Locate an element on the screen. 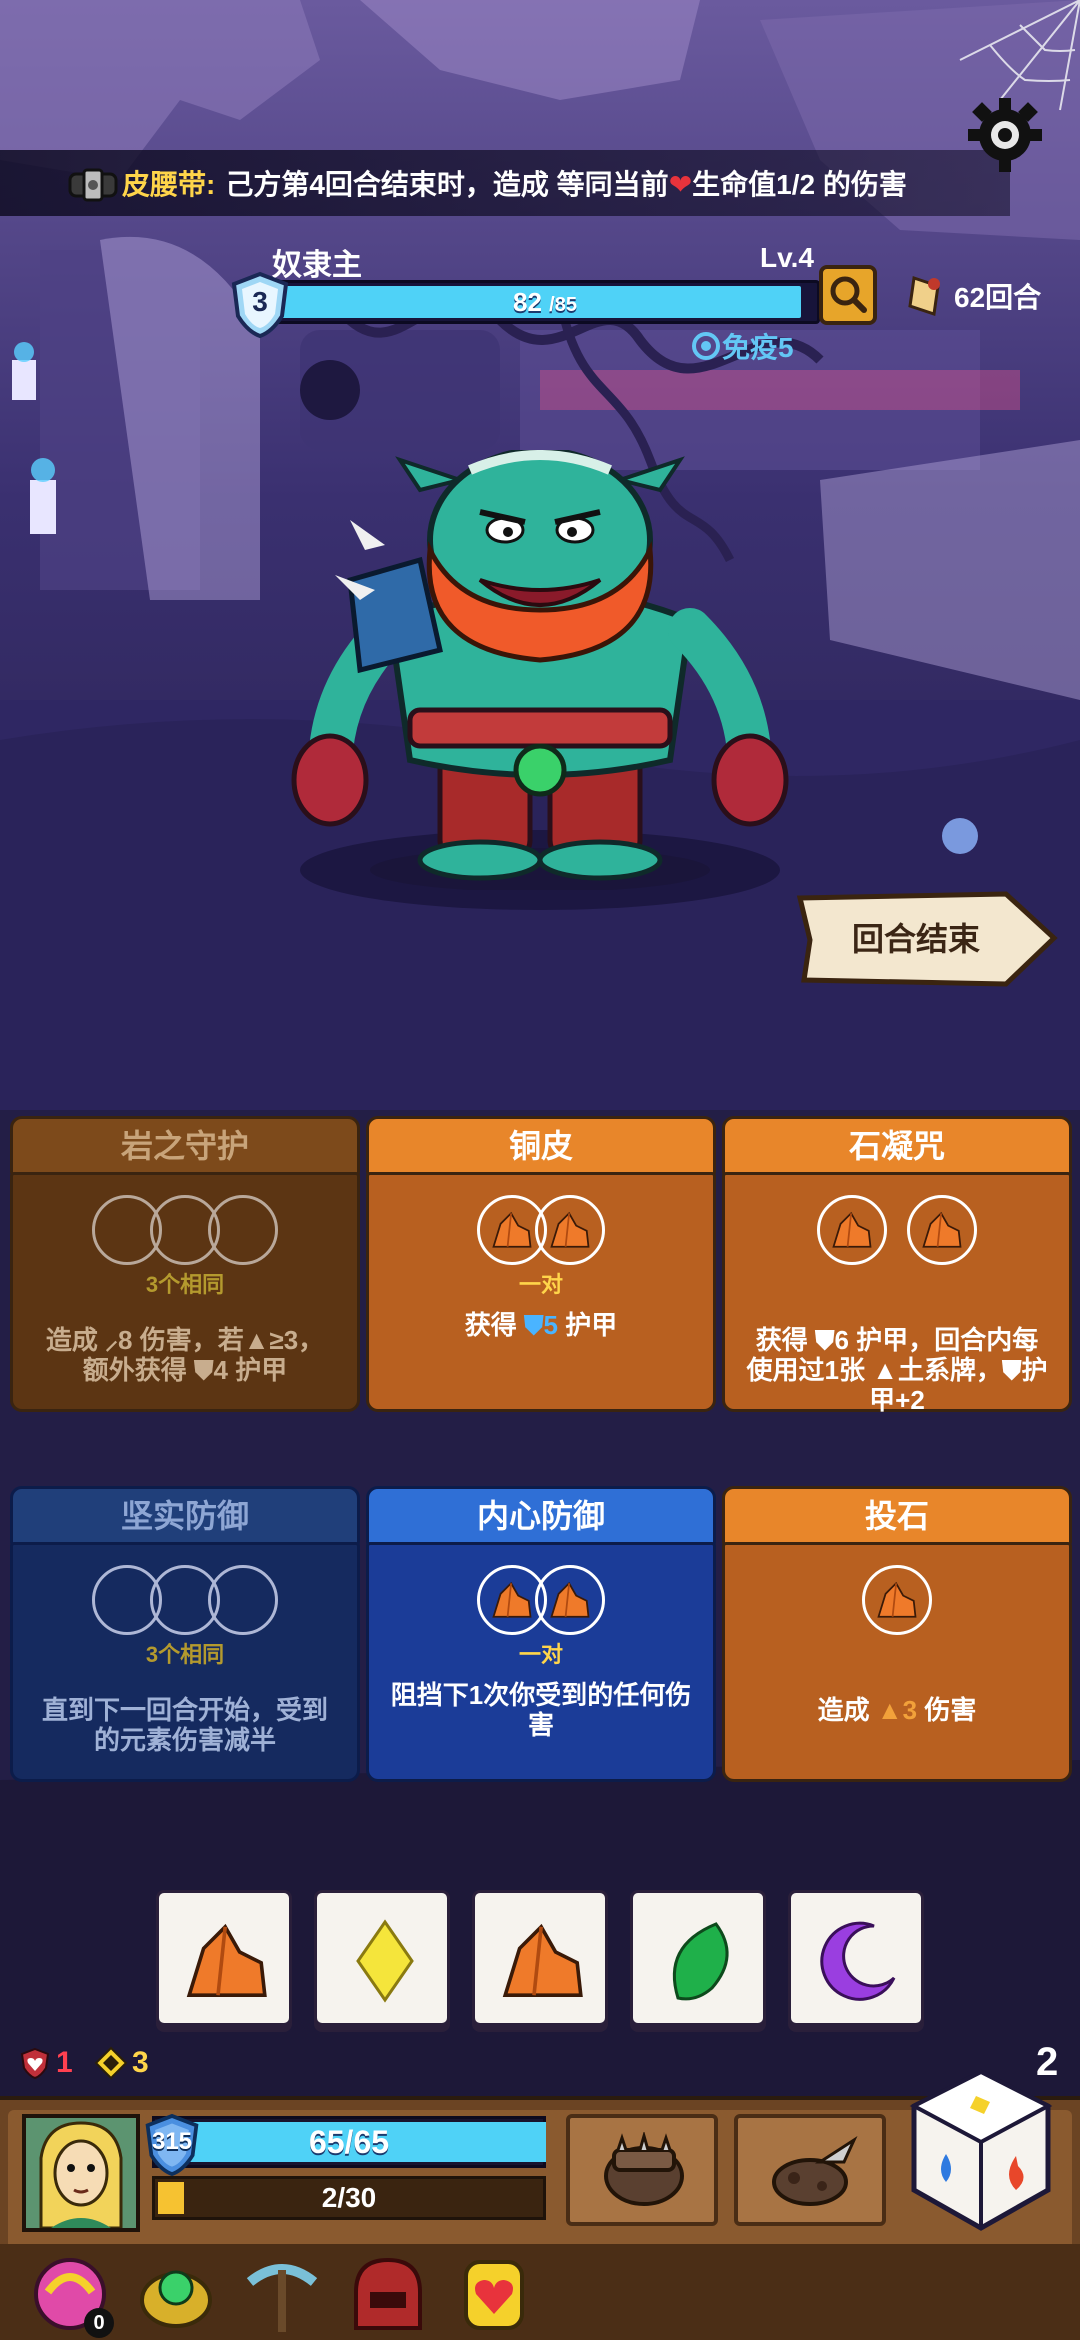  card-title: 岩之守护 is located at coordinates (185, 1146).